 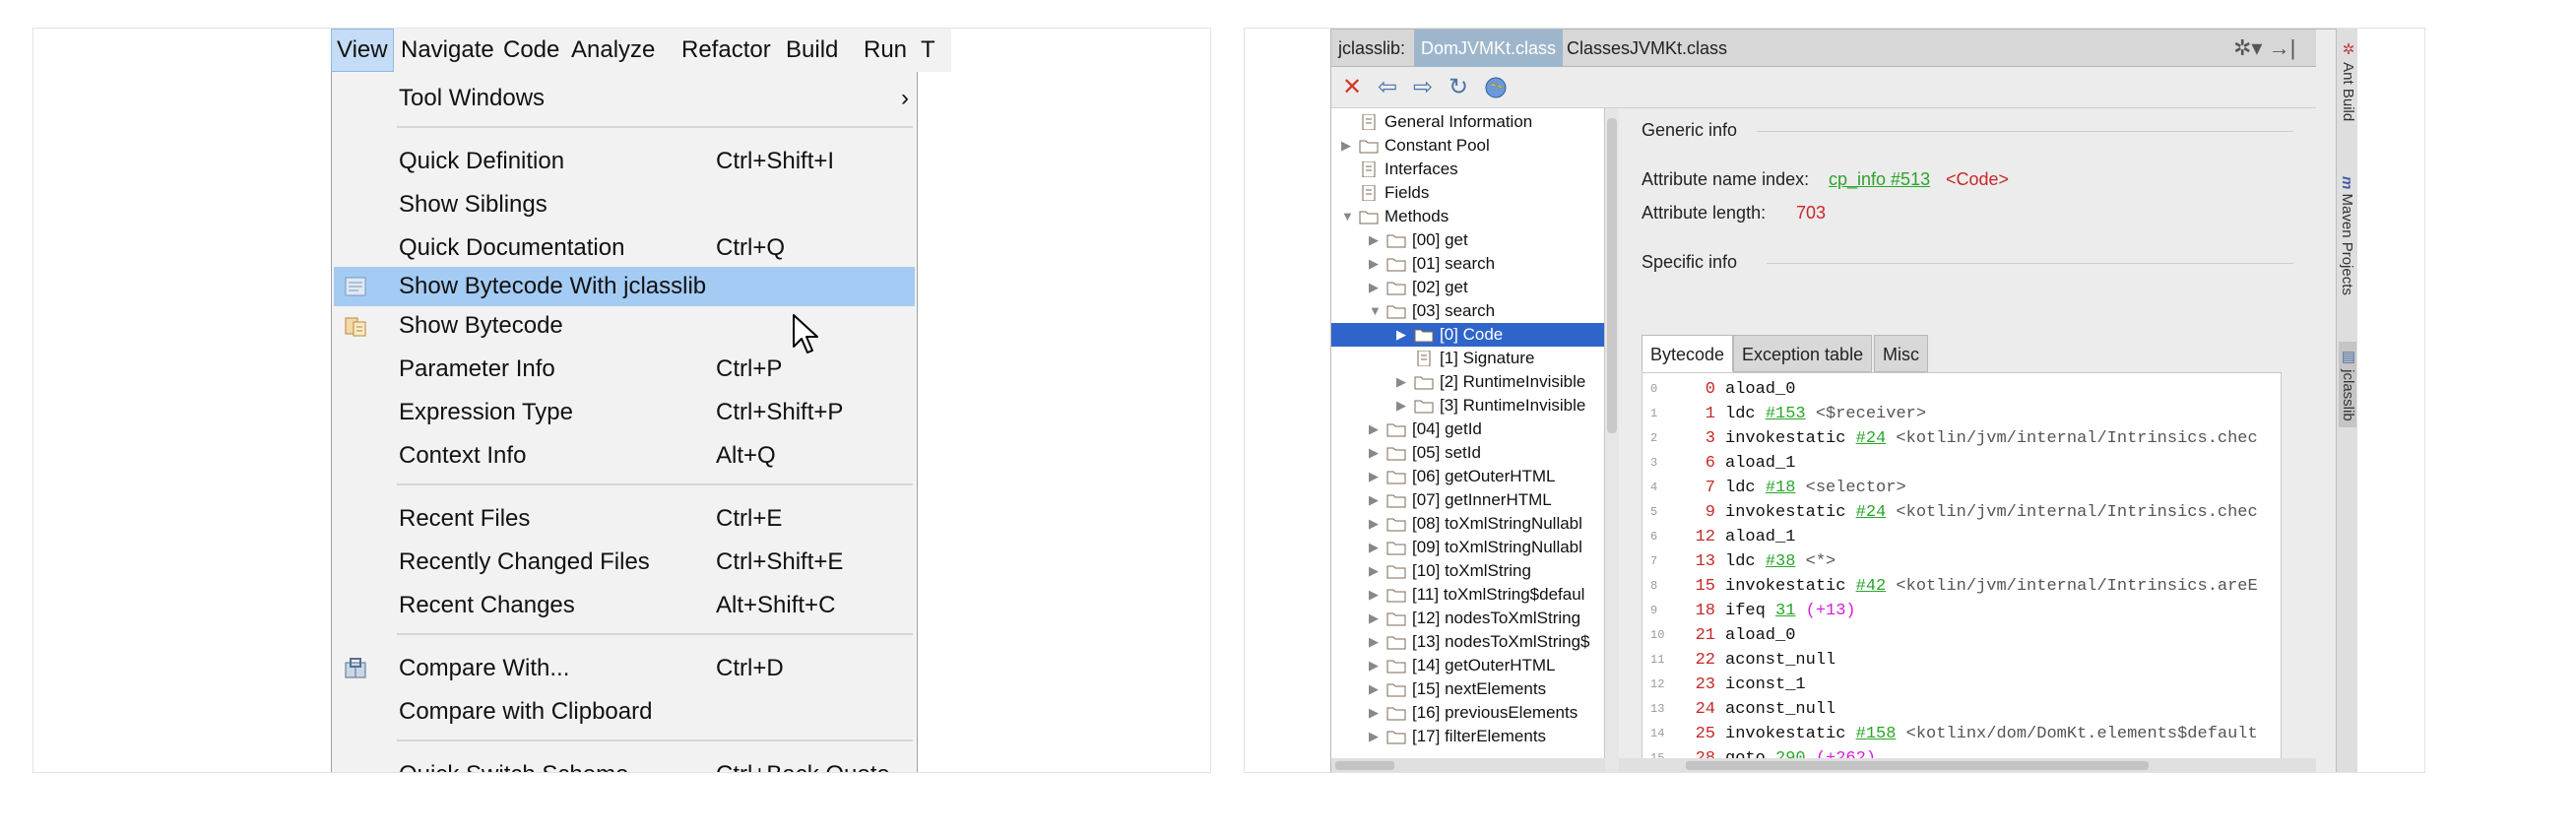 I want to click on tree-item-attribute: ▶ [3] RuntimeInvisible, so click(x=1500, y=406).